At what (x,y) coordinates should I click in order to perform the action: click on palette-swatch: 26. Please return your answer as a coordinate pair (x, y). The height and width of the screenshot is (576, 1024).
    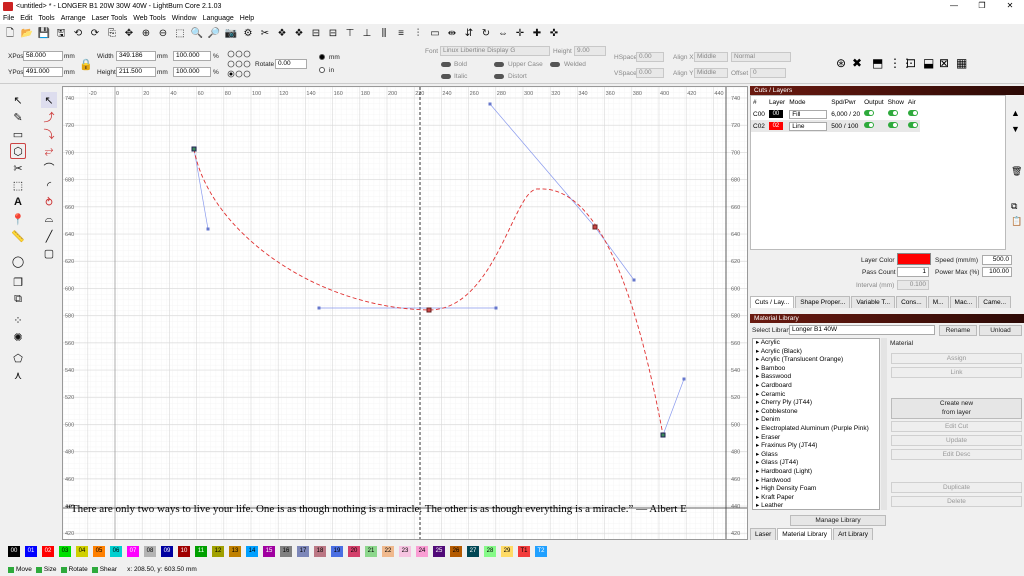
    Looking at the image, I should click on (456, 551).